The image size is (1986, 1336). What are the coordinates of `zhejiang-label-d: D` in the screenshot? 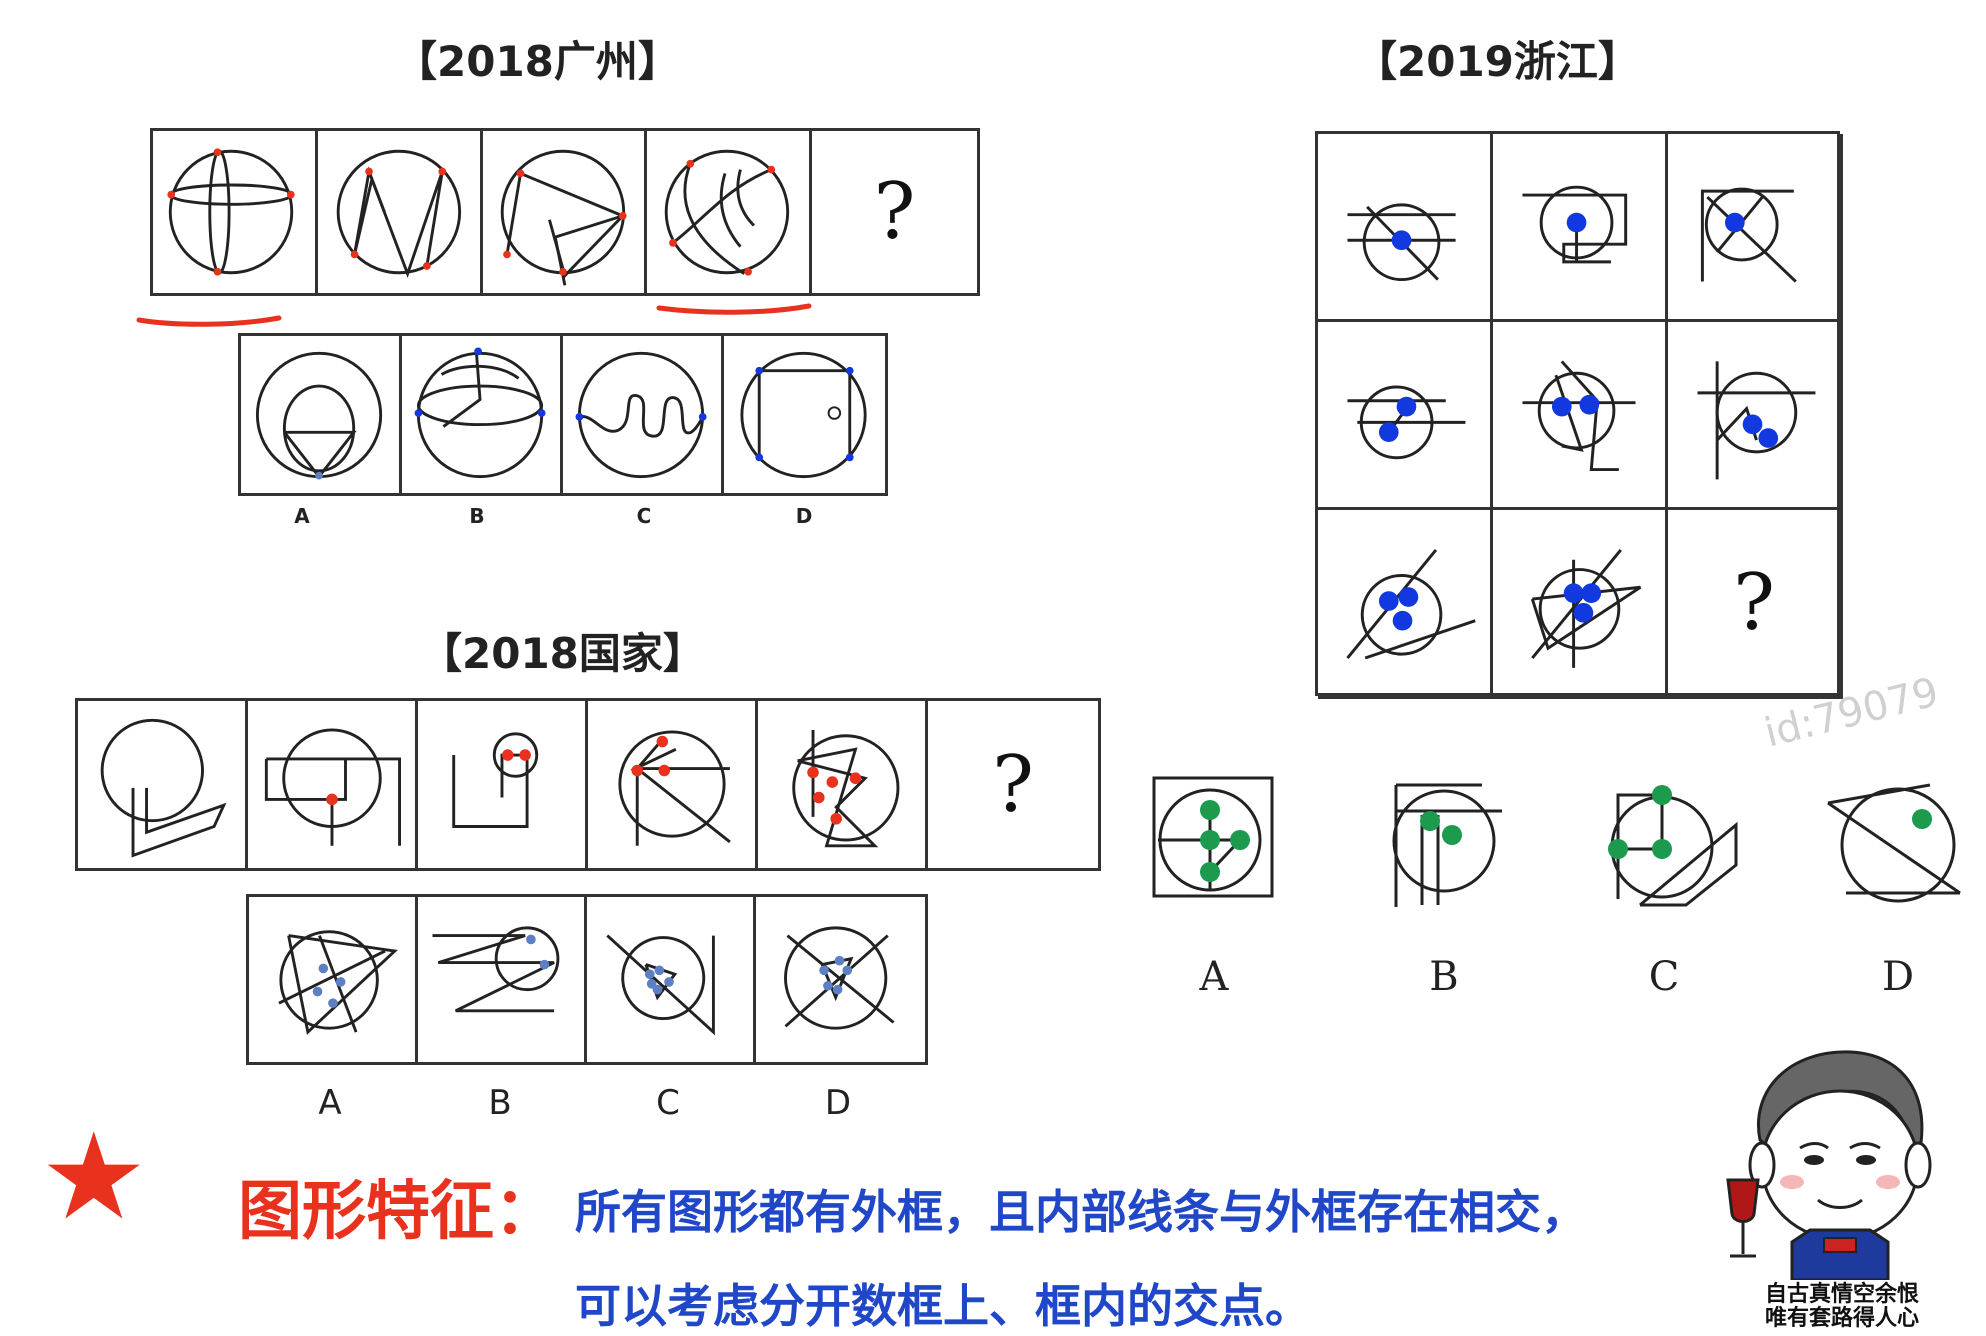 It's located at (1898, 977).